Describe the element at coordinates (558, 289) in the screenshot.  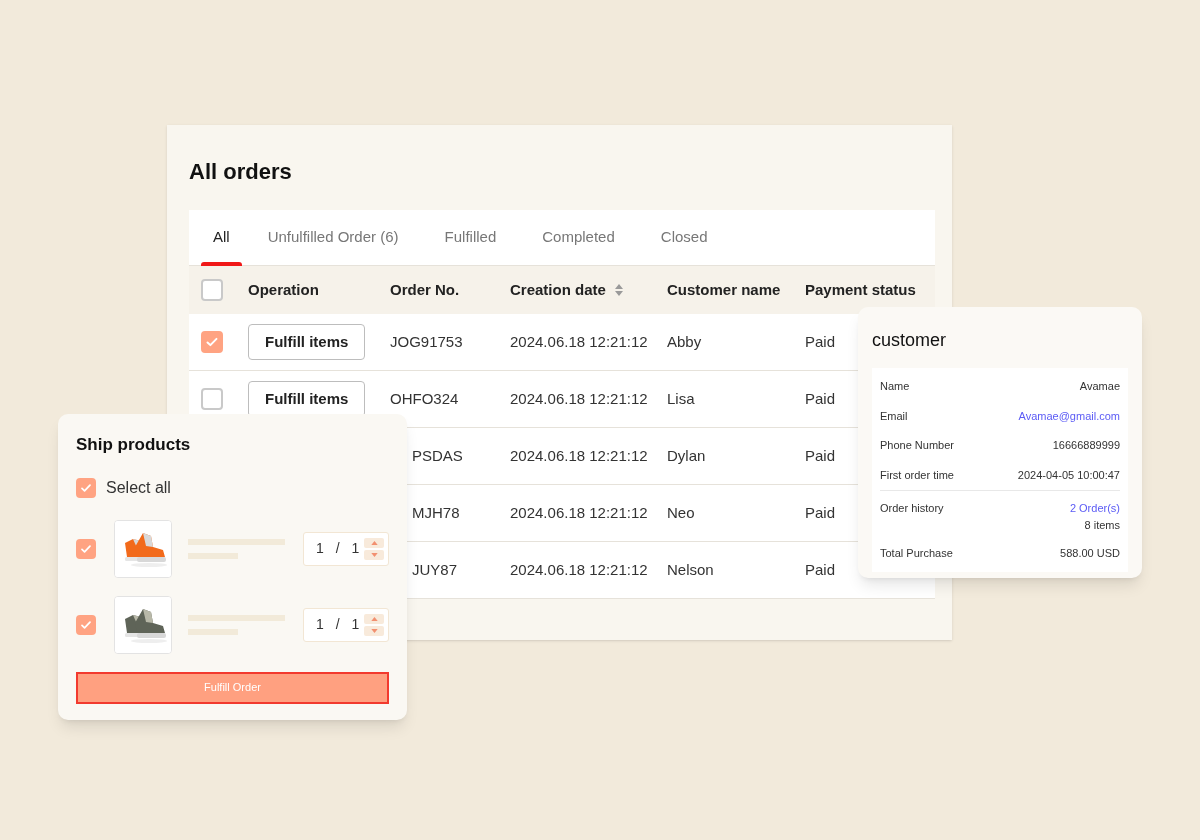
I see `column-header: Creation date` at that location.